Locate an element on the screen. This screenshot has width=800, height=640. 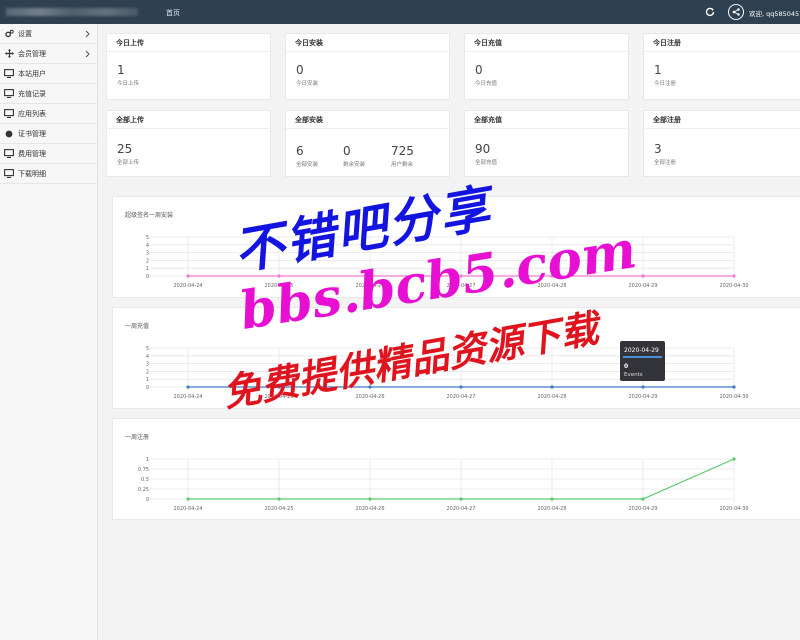
gears-icon is located at coordinates (9, 34).